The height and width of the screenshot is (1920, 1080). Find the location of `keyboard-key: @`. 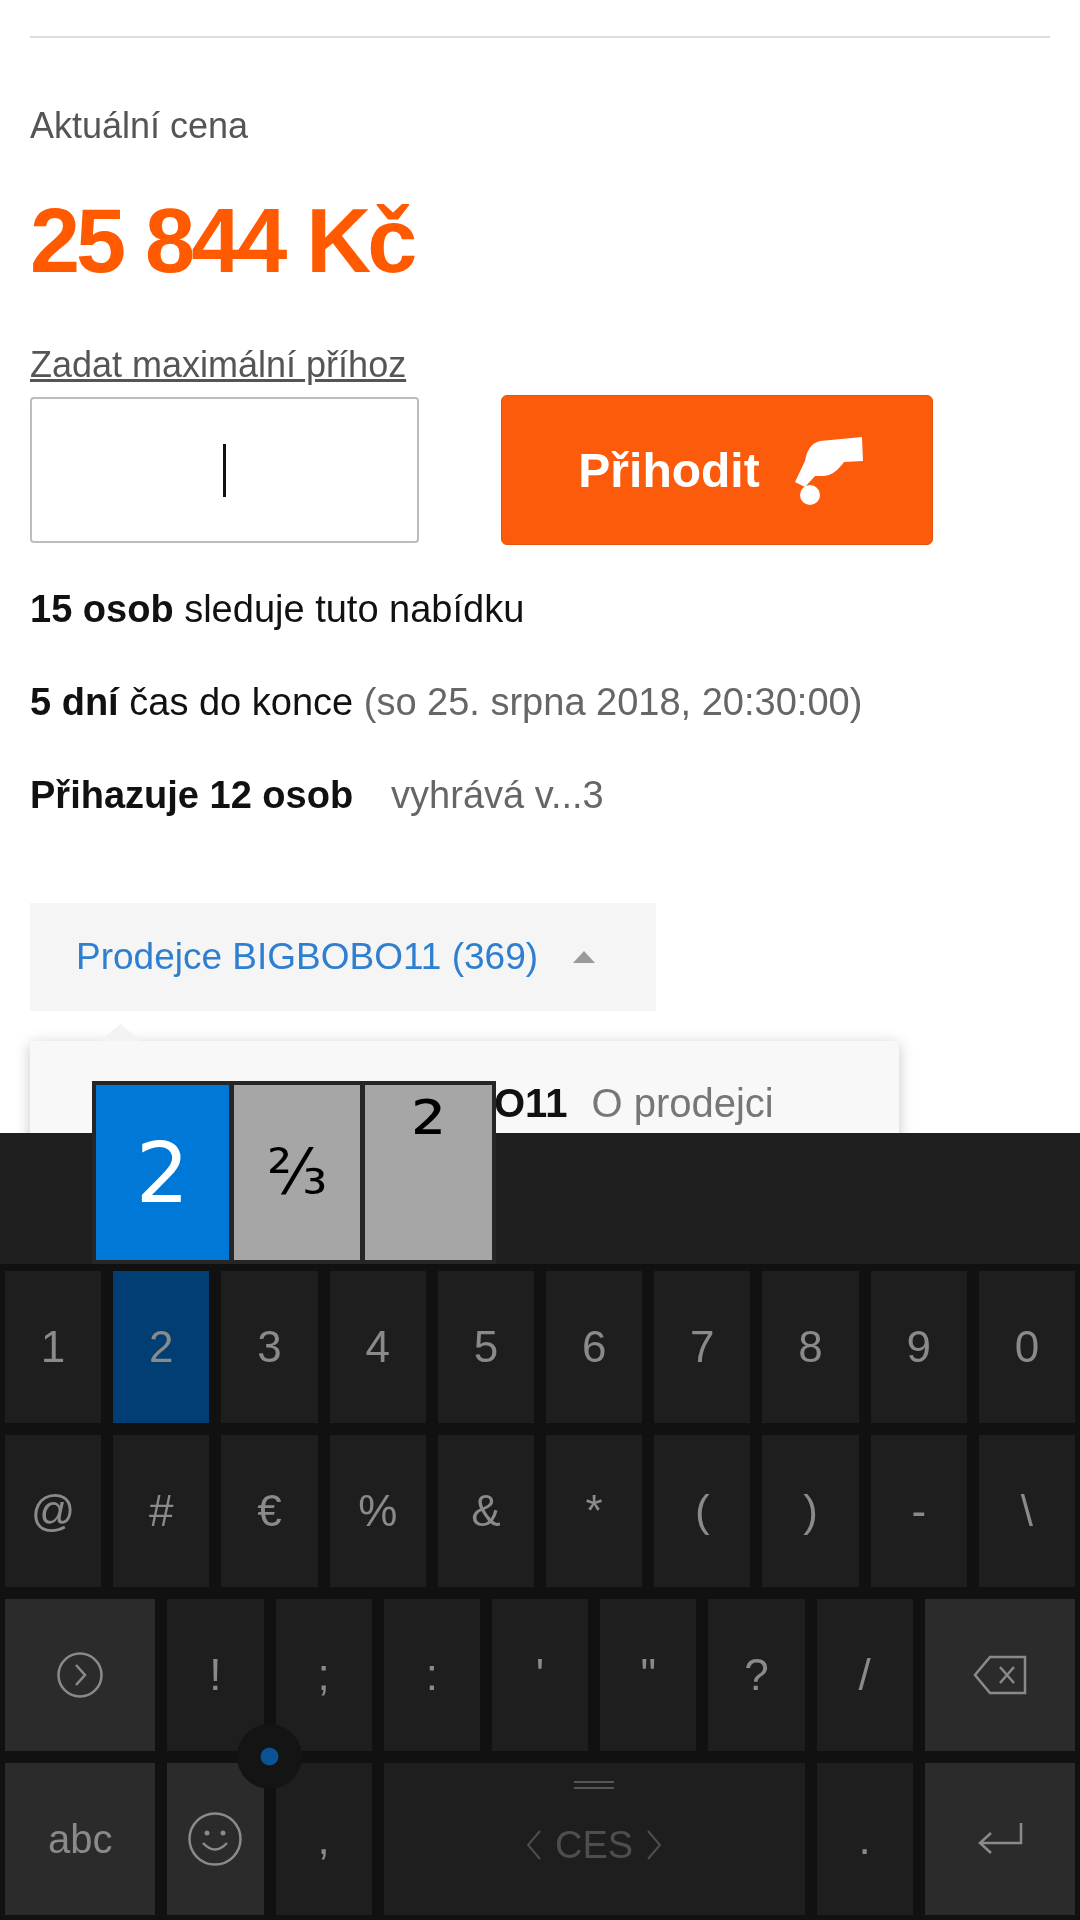

keyboard-key: @ is located at coordinates (53, 1511).